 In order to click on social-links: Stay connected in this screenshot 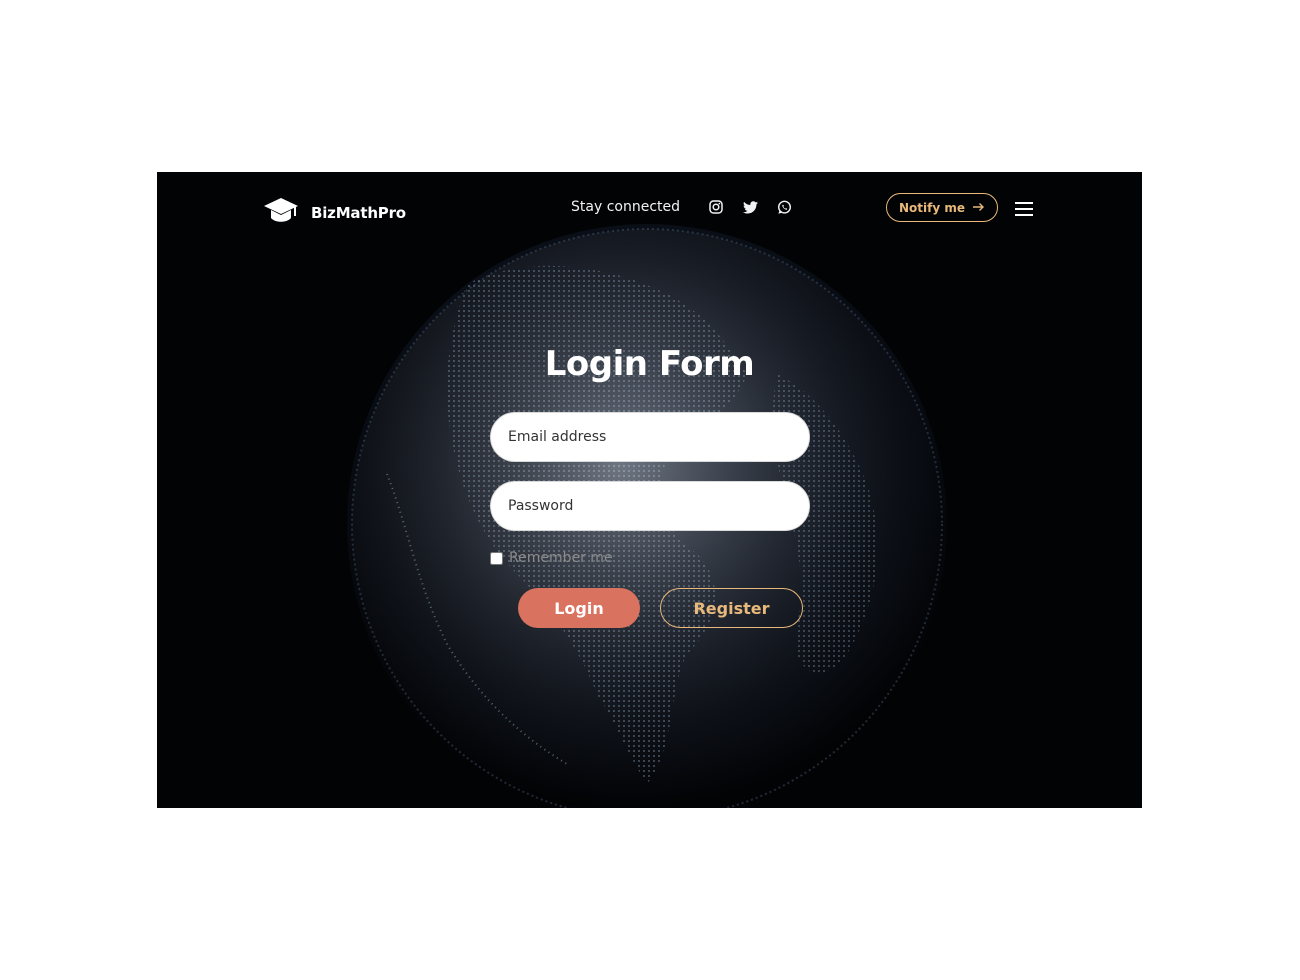, I will do `click(690, 207)`.